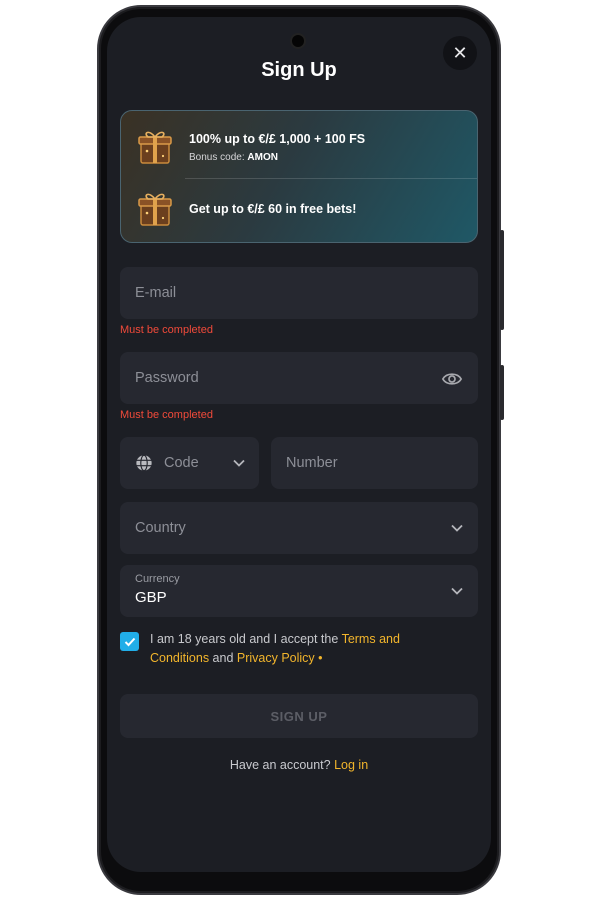 Image resolution: width=600 pixels, height=900 pixels. I want to click on bonus-code-value: AMON, so click(262, 157).